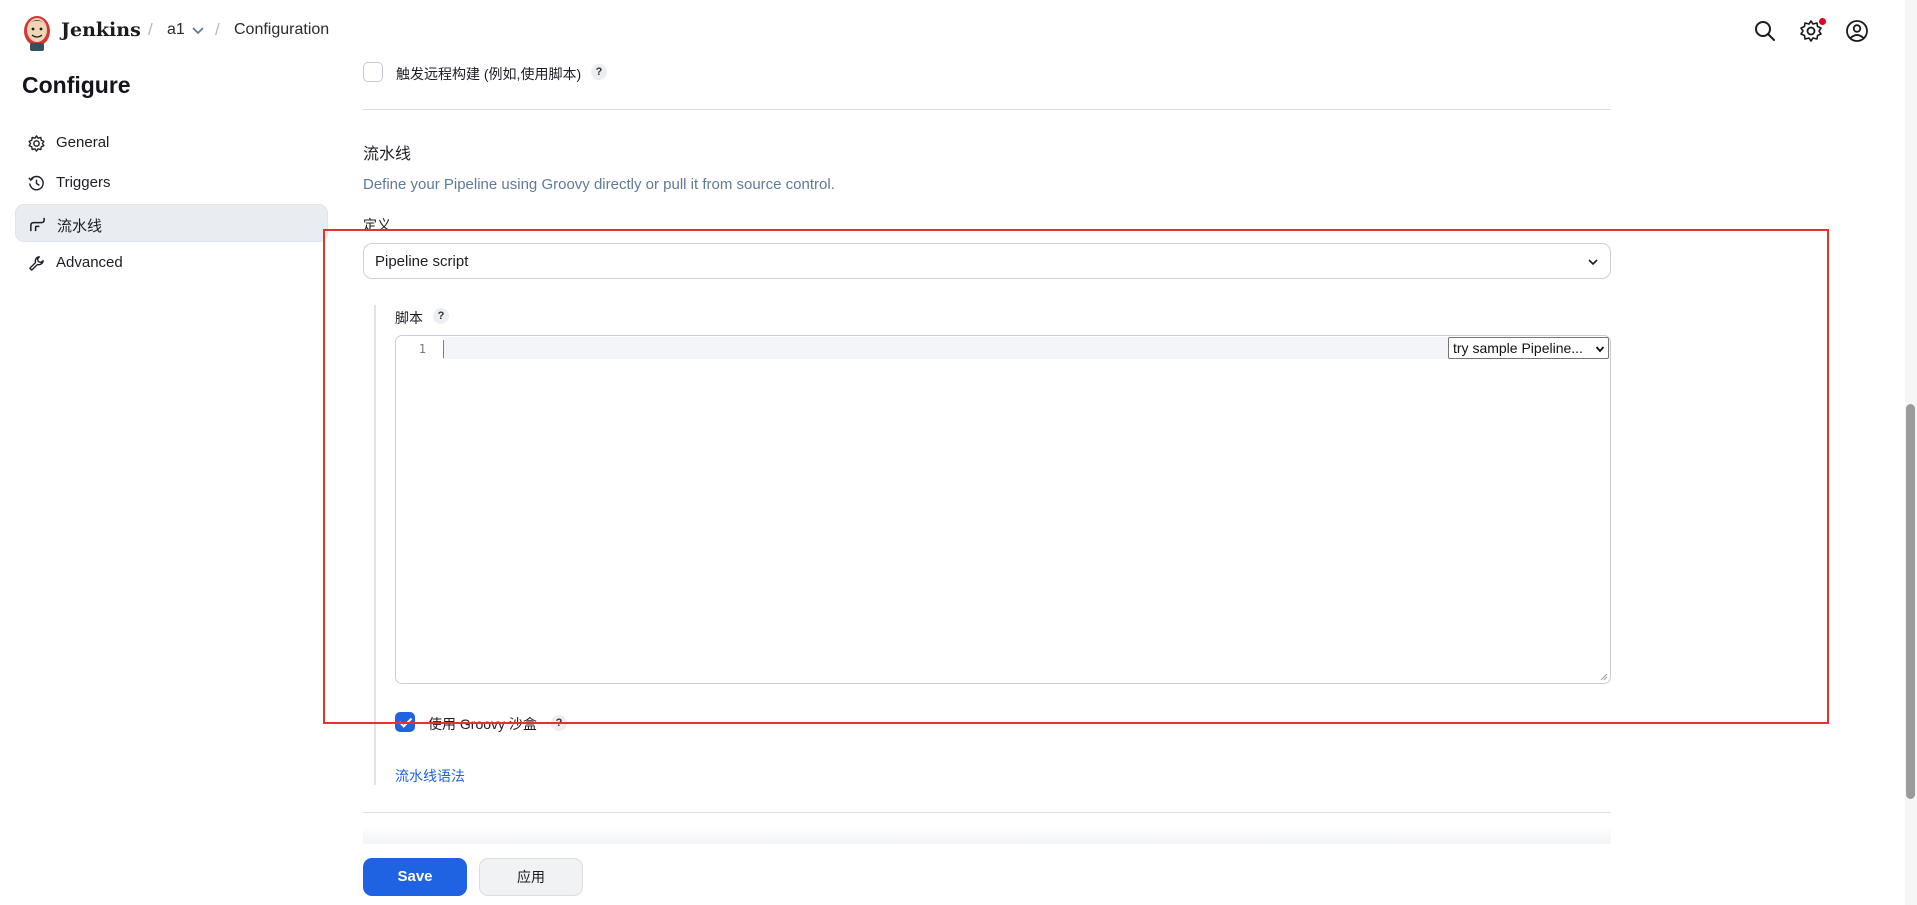  What do you see at coordinates (80, 226) in the screenshot?
I see `sidebar-item-label: 流水线` at bounding box center [80, 226].